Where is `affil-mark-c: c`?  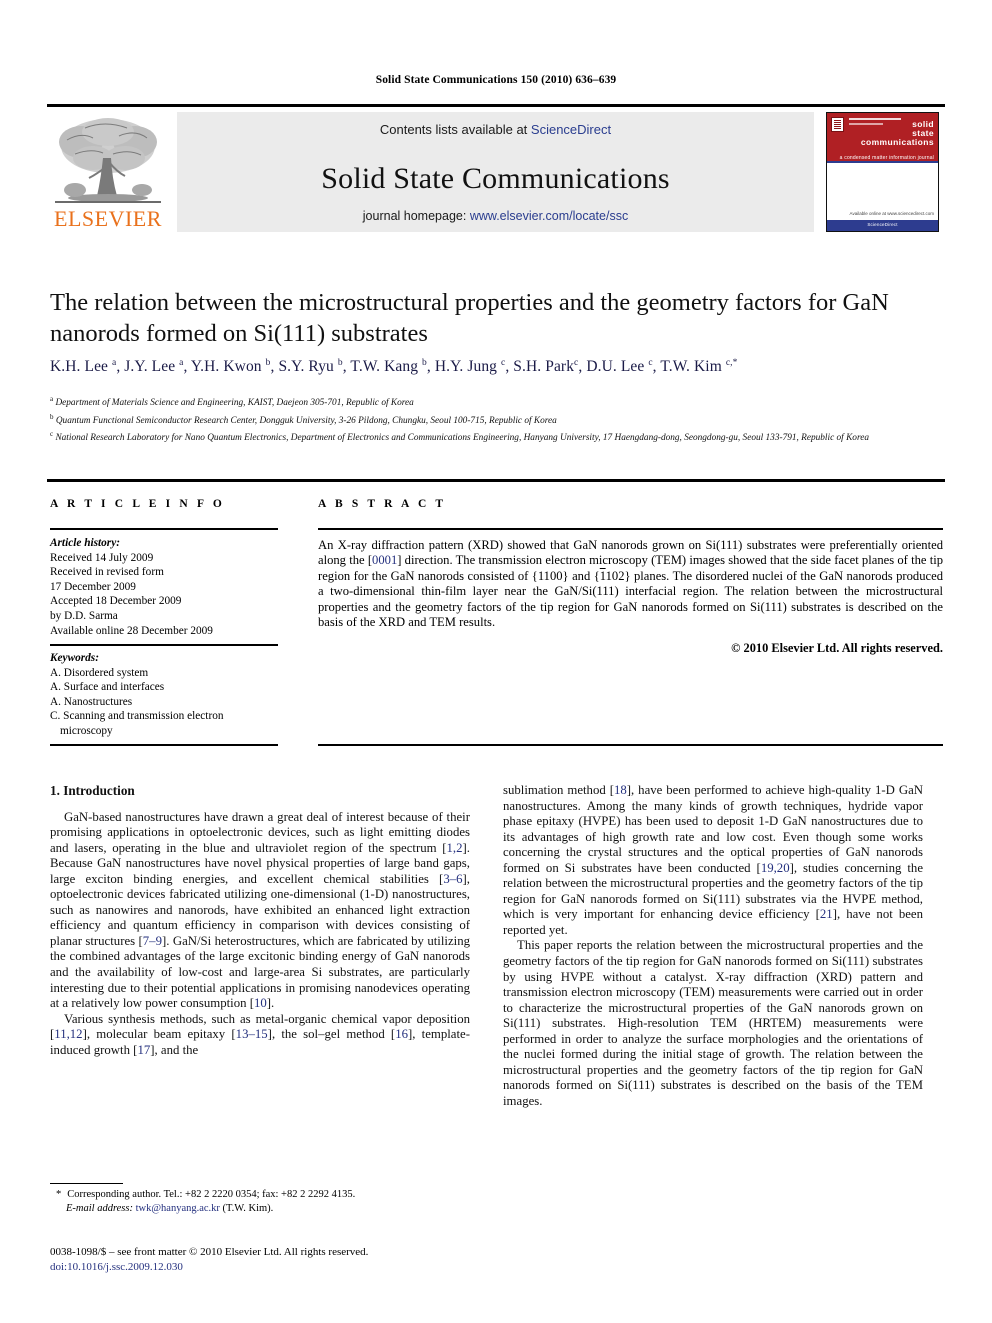 affil-mark-c: c is located at coordinates (52, 434).